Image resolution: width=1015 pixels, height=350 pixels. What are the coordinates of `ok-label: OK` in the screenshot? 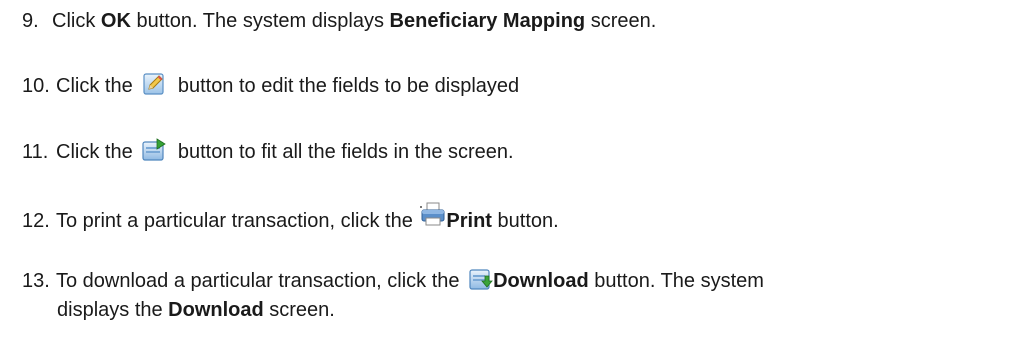 It's located at (115, 21).